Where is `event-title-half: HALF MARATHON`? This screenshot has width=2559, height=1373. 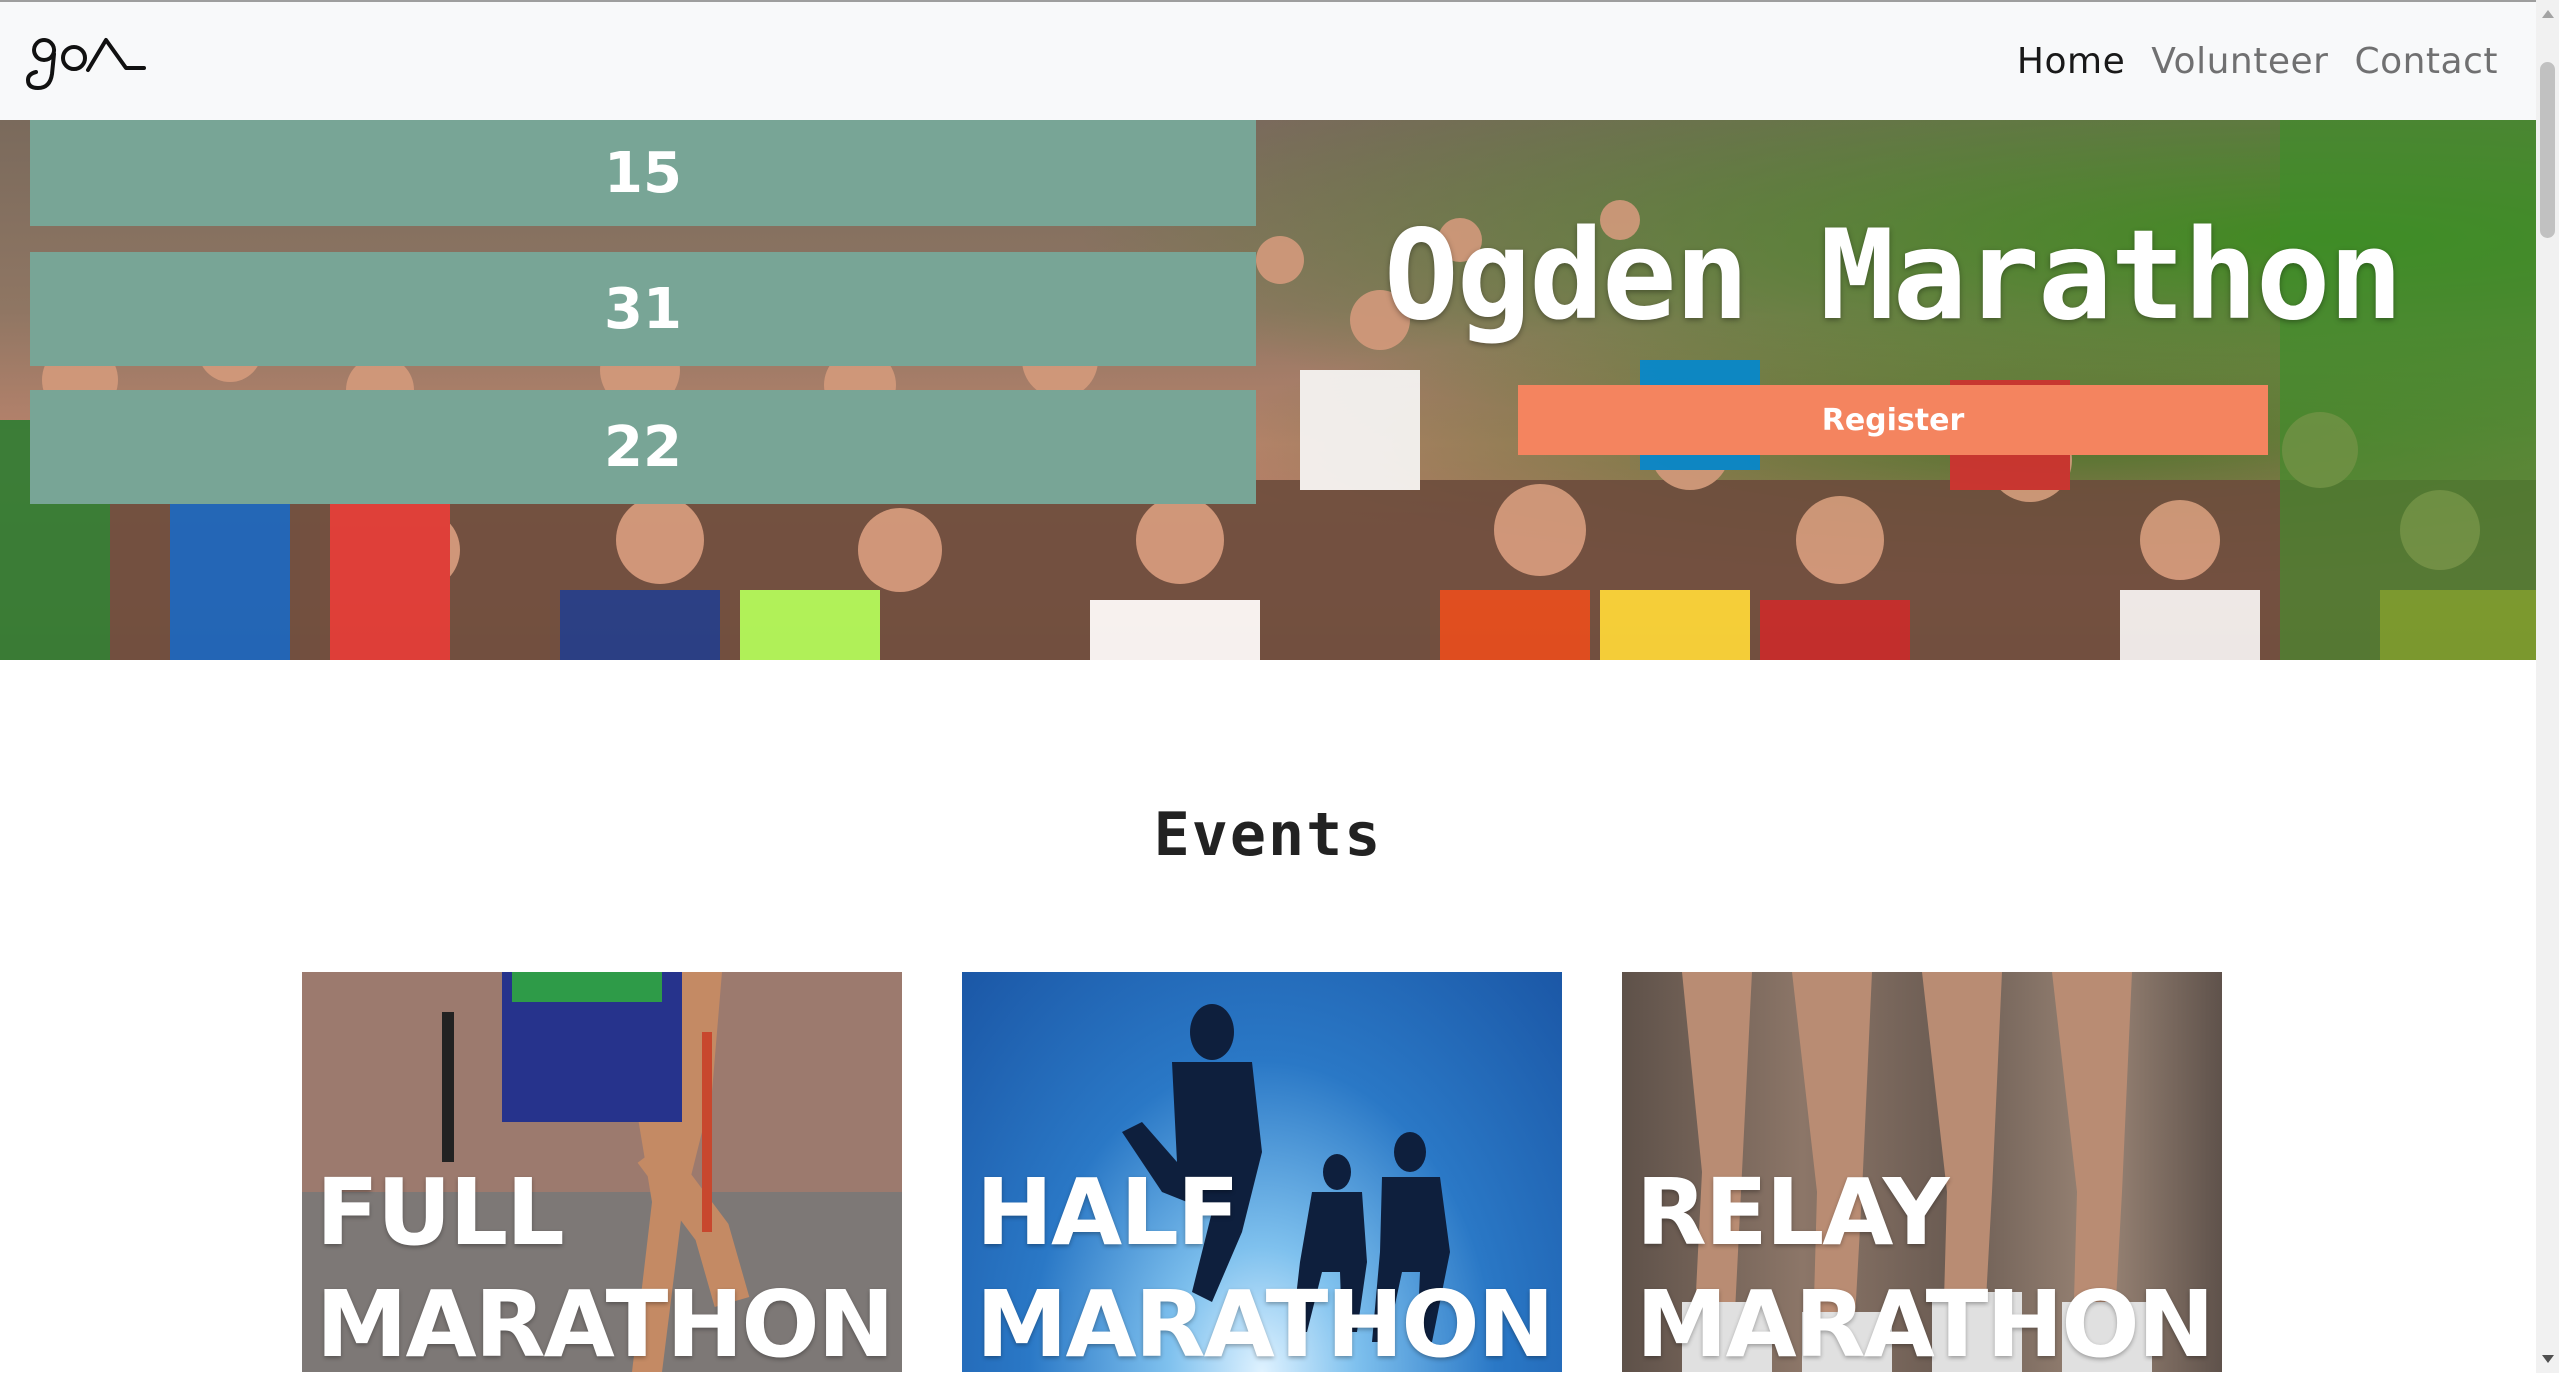
event-title-half: HALF MARATHON is located at coordinates (1265, 1265).